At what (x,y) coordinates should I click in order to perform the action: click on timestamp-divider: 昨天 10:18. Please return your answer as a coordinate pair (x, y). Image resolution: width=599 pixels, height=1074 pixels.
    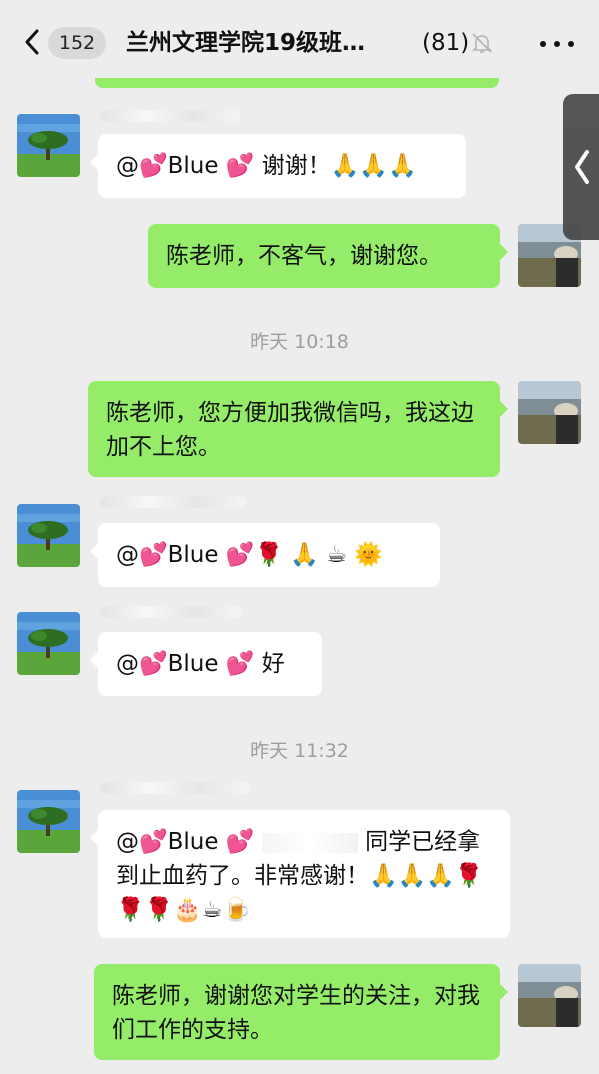
    Looking at the image, I should click on (299, 342).